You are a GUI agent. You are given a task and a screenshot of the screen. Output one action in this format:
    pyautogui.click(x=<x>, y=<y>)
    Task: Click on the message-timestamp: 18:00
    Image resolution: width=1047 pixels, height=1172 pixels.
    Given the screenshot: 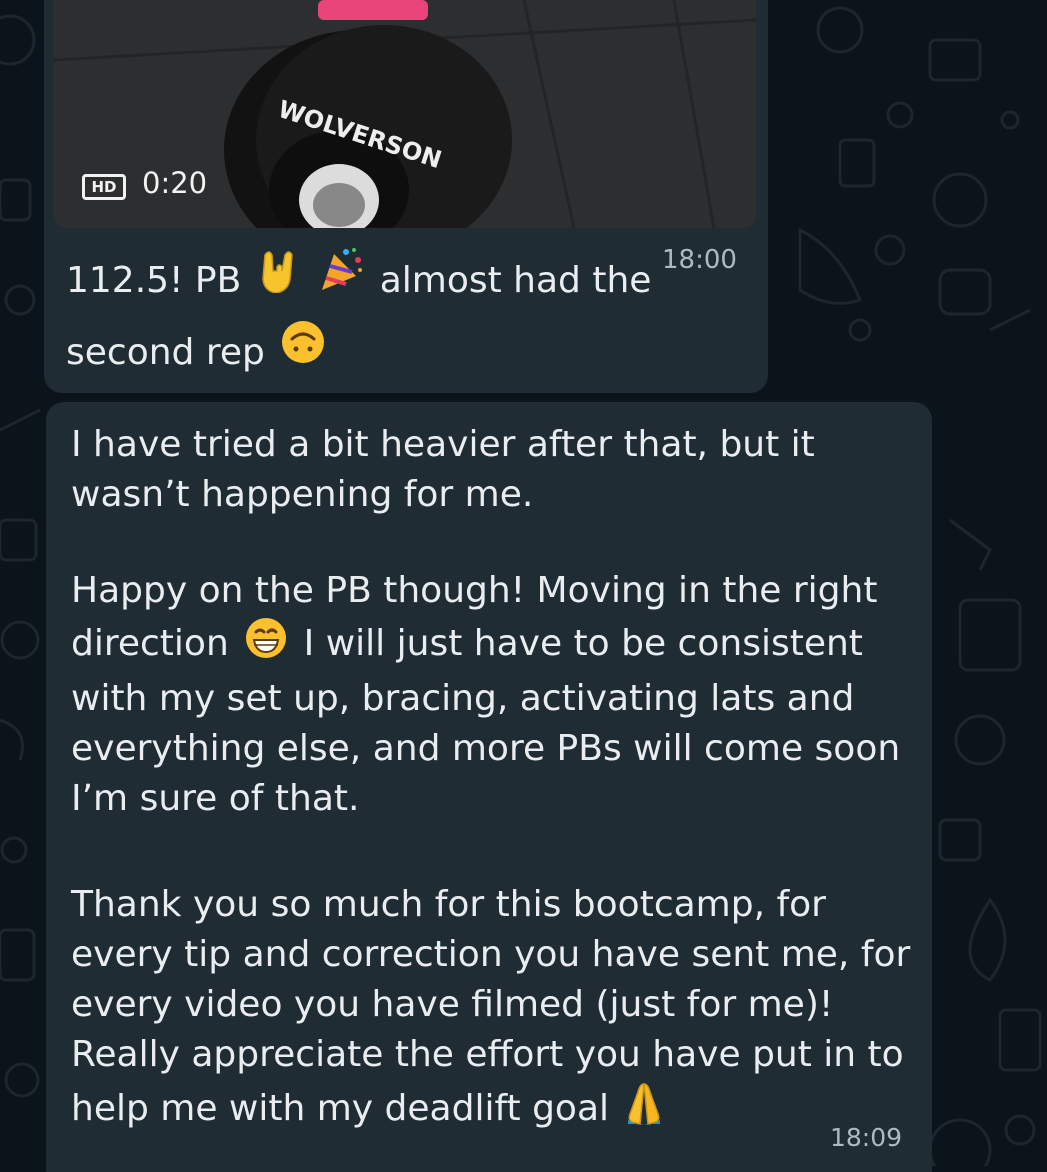 What is the action you would take?
    pyautogui.click(x=699, y=260)
    